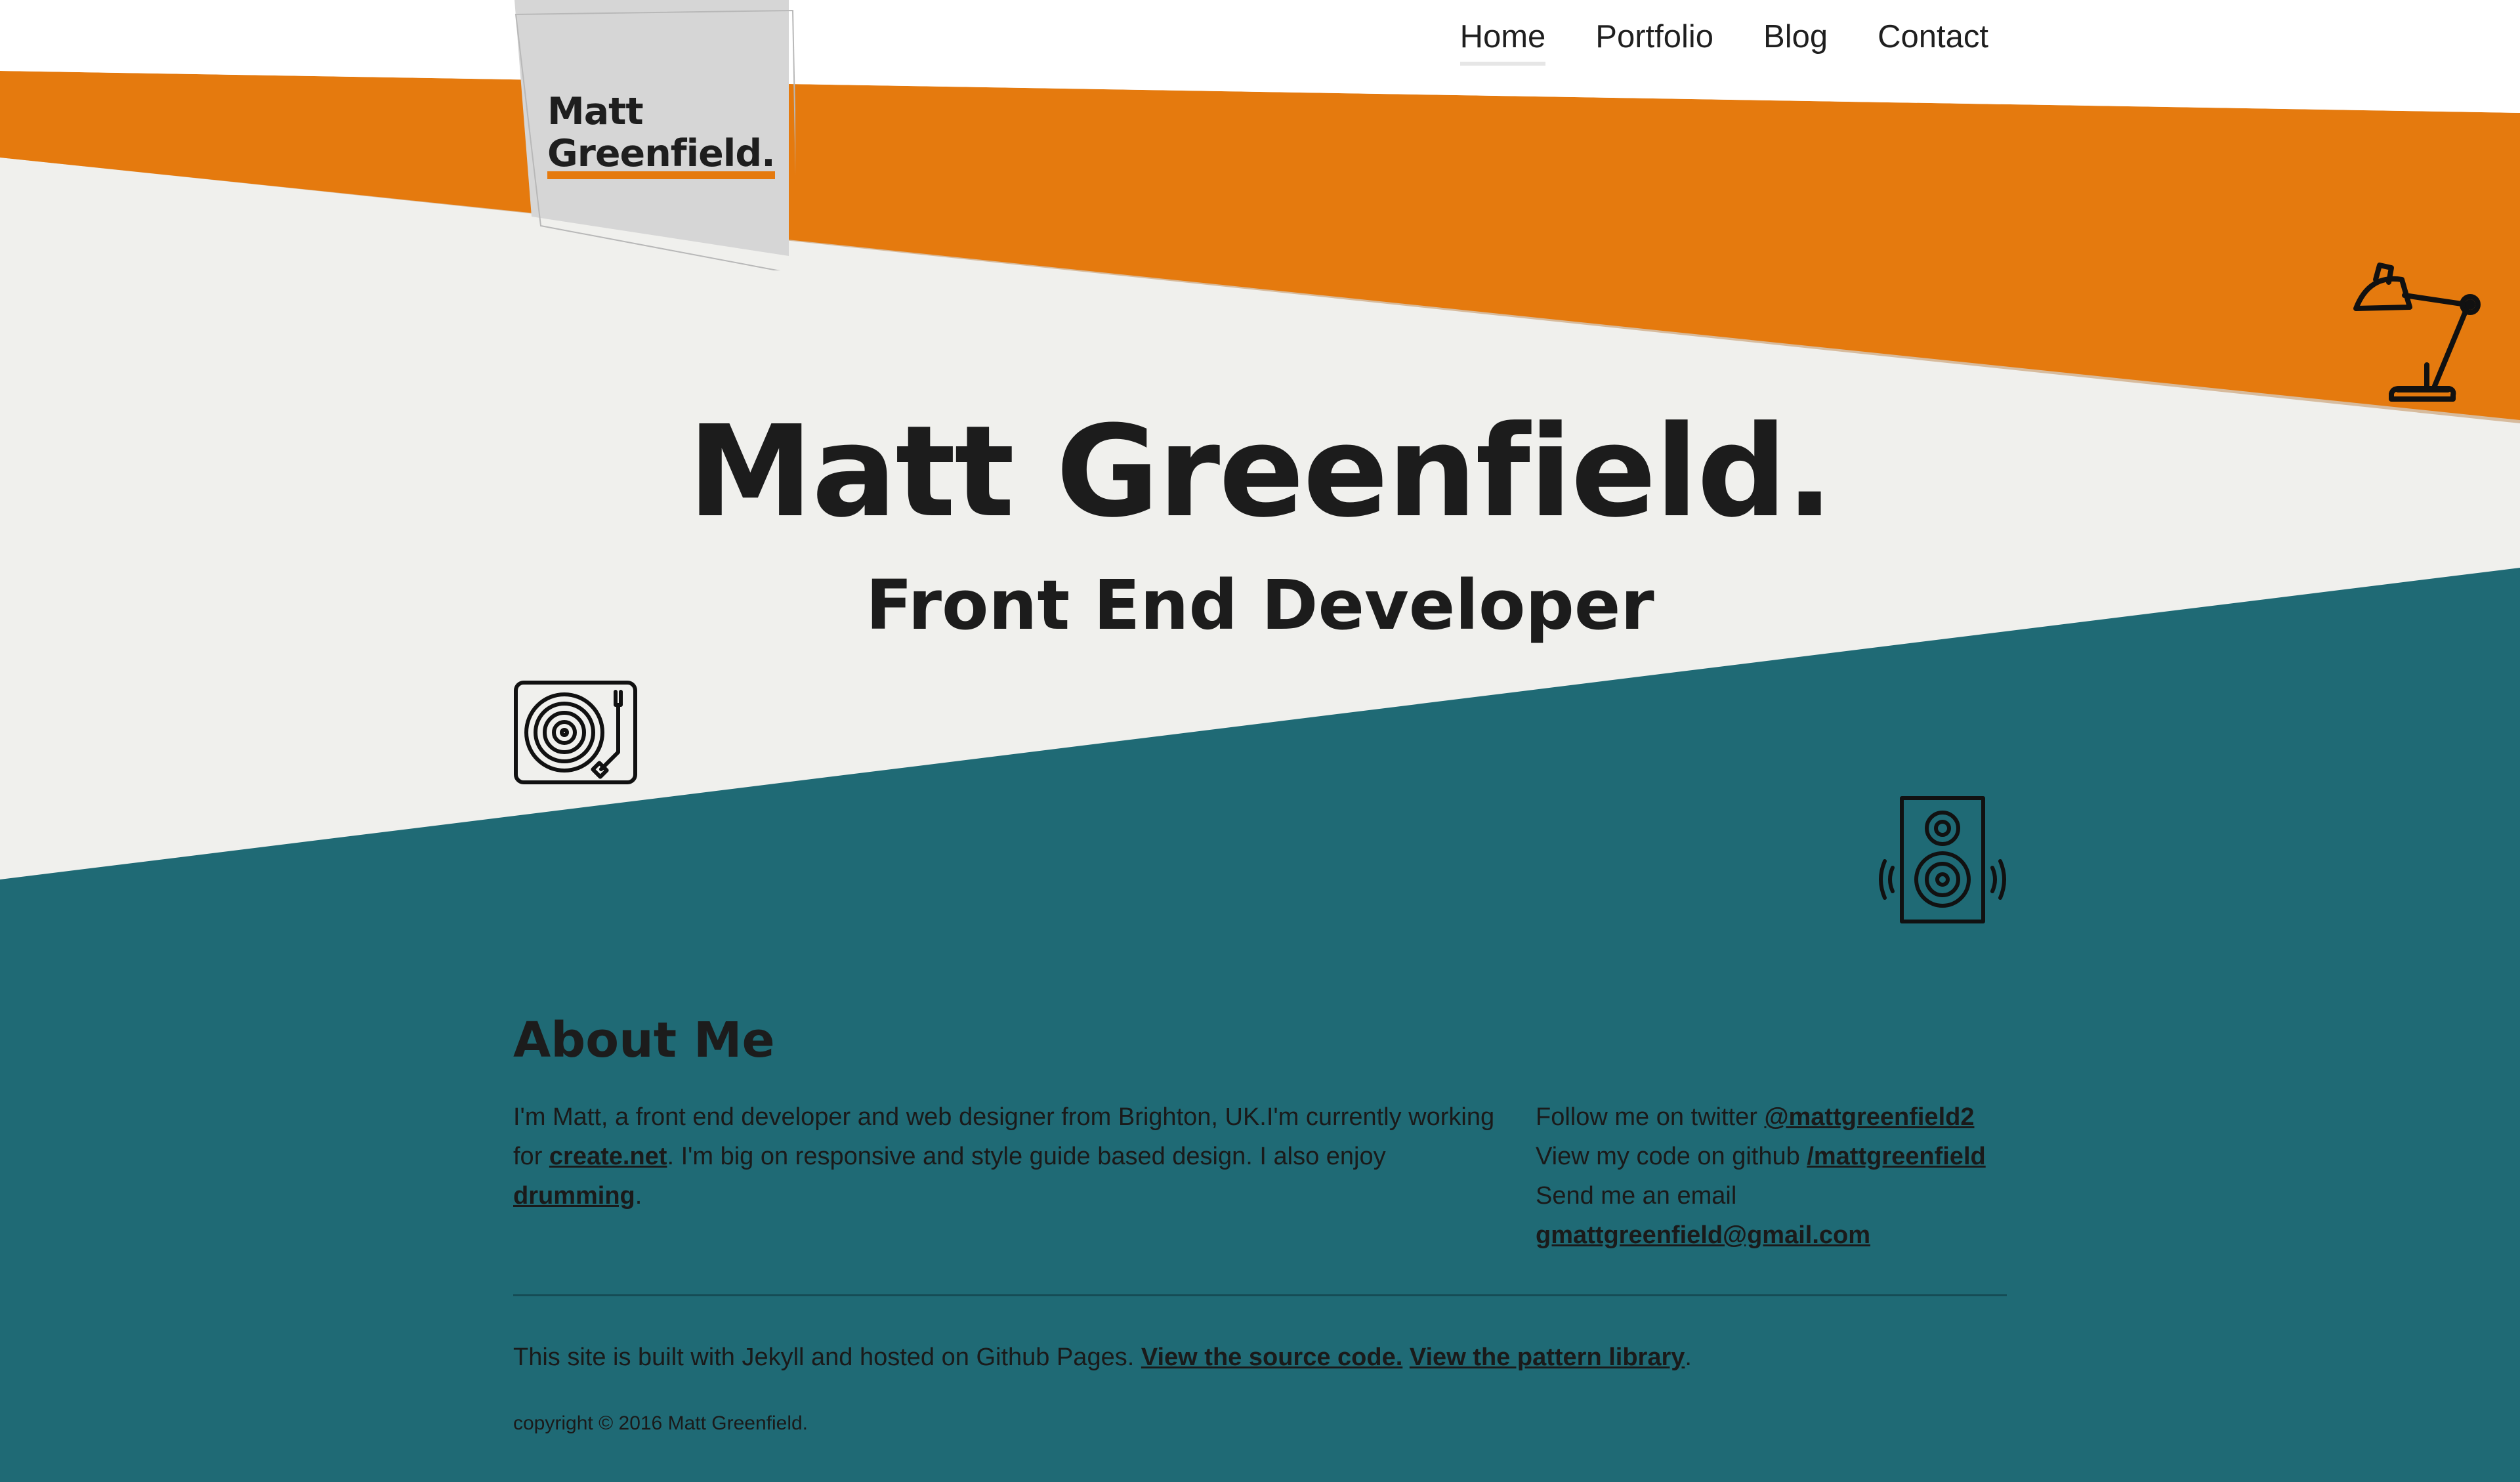  Describe the element at coordinates (1503, 42) in the screenshot. I see `nav-home: Home` at that location.